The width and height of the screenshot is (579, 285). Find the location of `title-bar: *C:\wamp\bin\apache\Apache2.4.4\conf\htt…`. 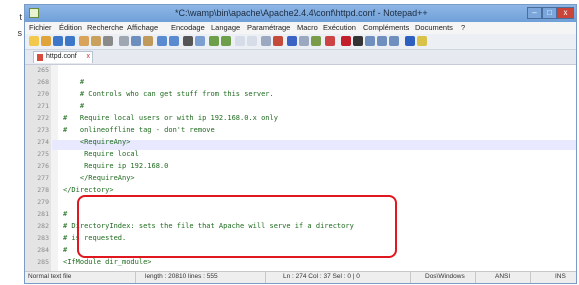

title-bar: *C:\wamp\bin\apache\Apache2.4.4\conf\htt… is located at coordinates (300, 13).